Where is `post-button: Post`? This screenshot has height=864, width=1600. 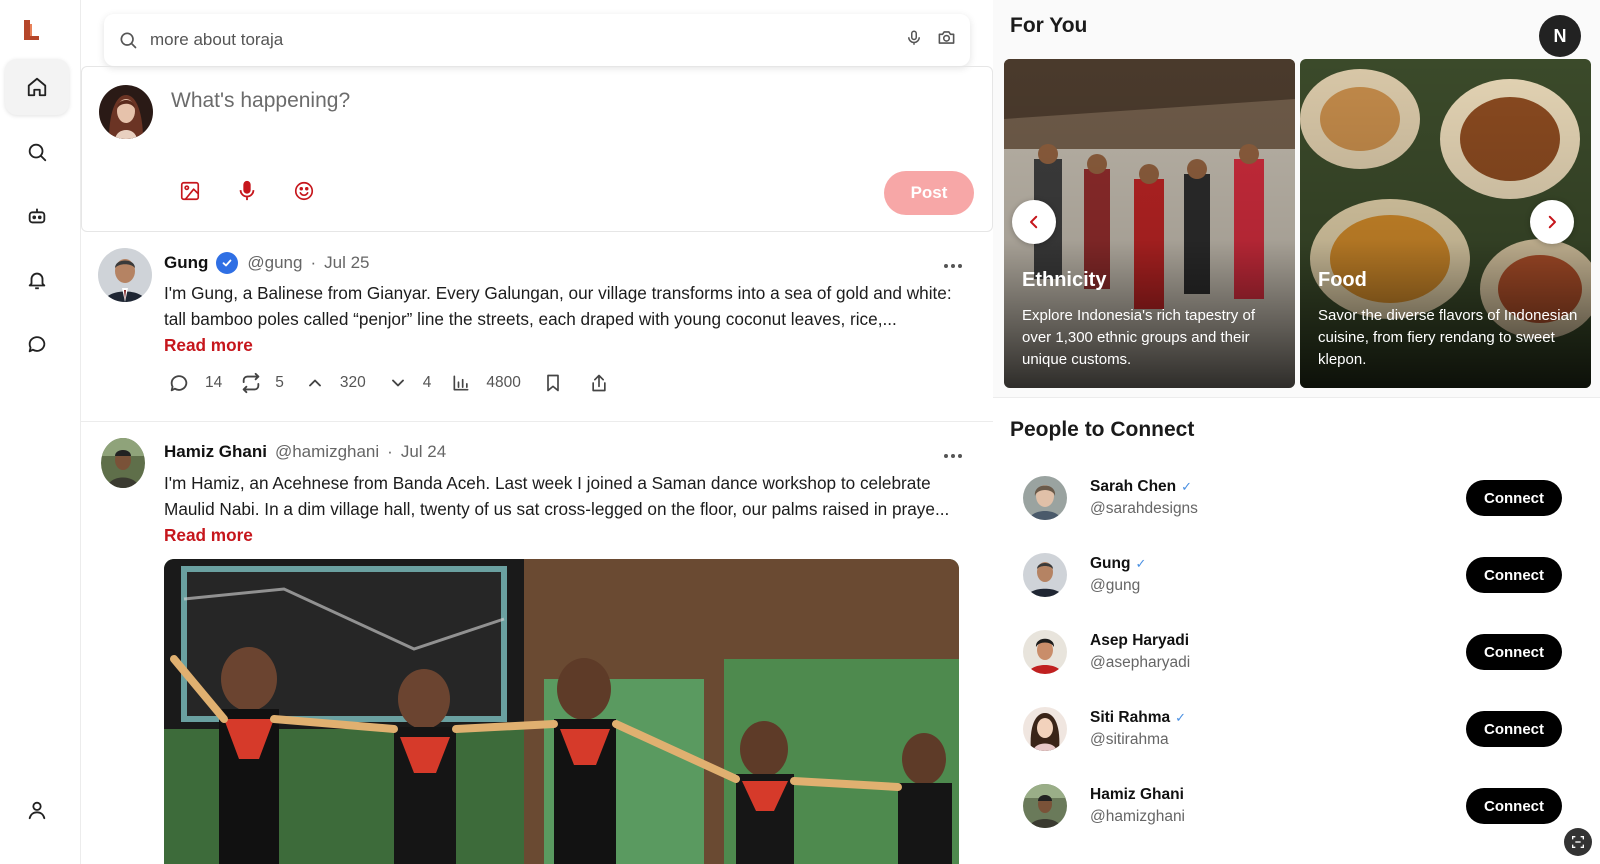
post-button: Post is located at coordinates (929, 193).